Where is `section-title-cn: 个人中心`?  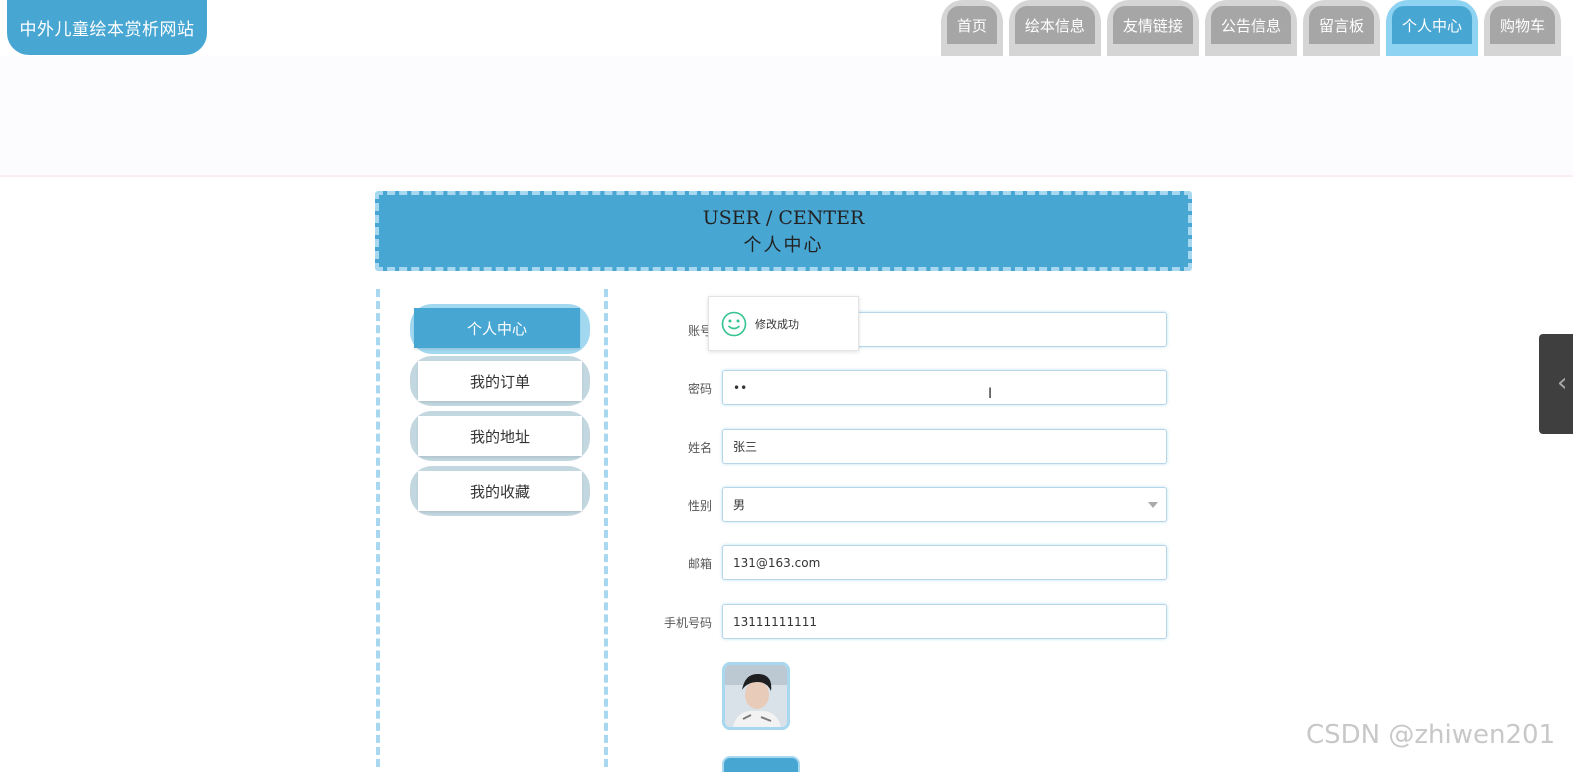
section-title-cn: 个人中心 is located at coordinates (783, 245).